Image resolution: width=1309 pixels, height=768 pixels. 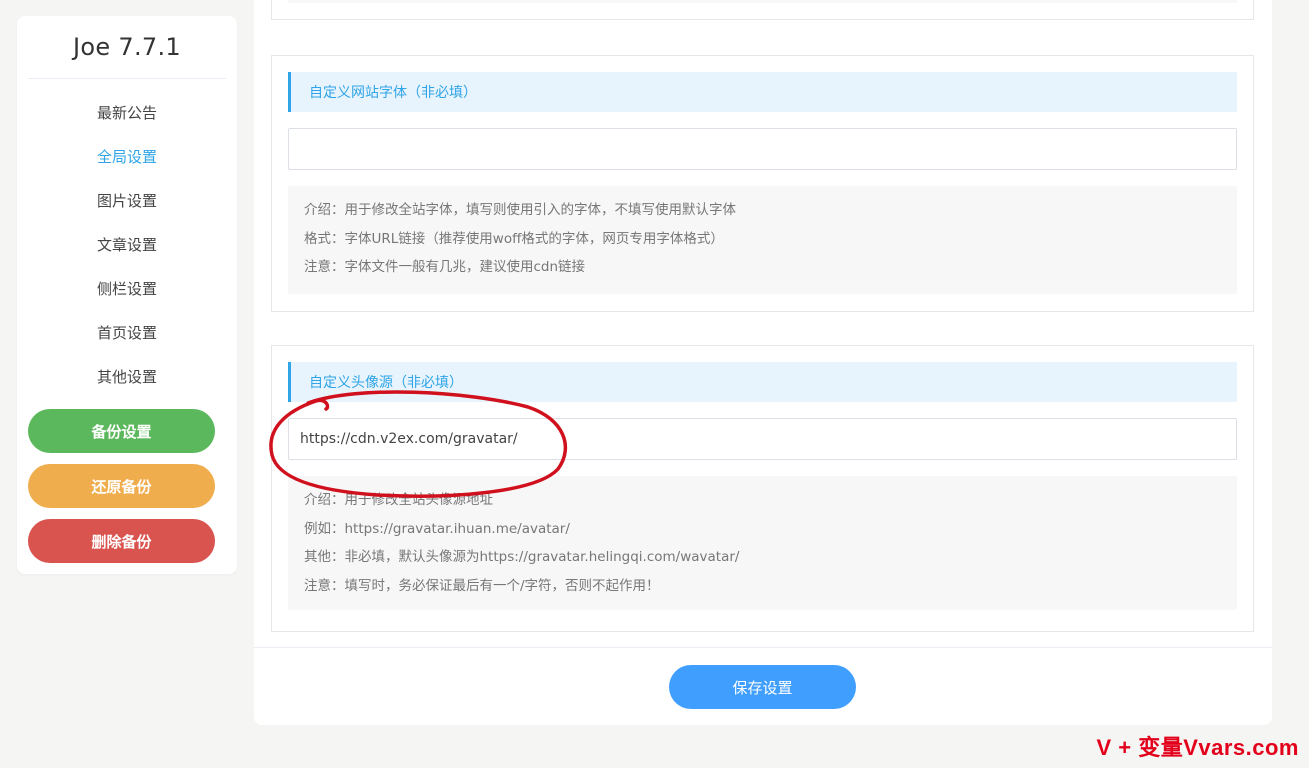 I want to click on description-line: 注意：填写时，务必保证最后有一个/字符，否则不起作用！, so click(x=482, y=585).